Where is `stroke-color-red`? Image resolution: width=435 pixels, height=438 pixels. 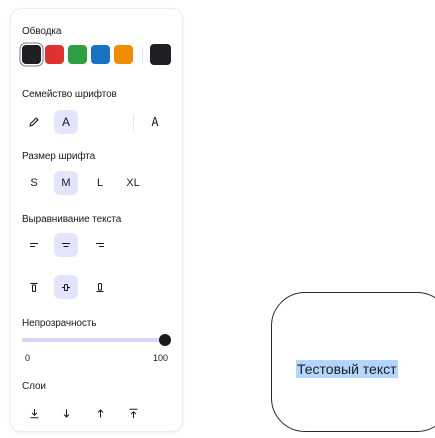
stroke-color-red is located at coordinates (54, 54).